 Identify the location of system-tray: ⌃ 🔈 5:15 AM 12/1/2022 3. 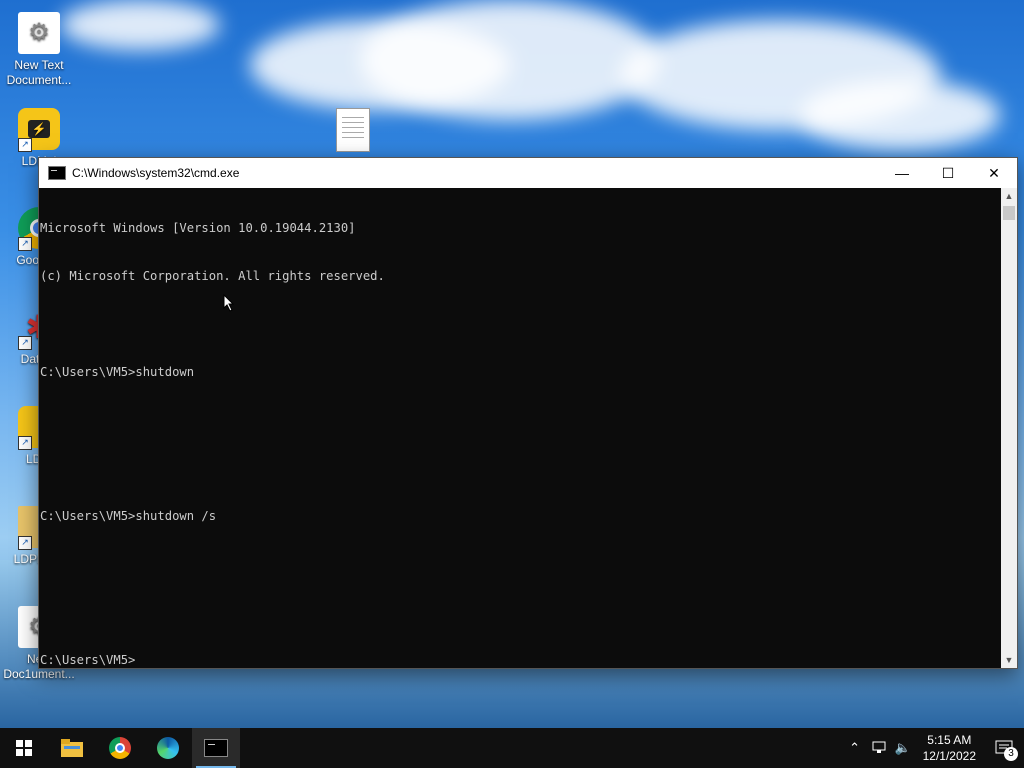
(933, 748).